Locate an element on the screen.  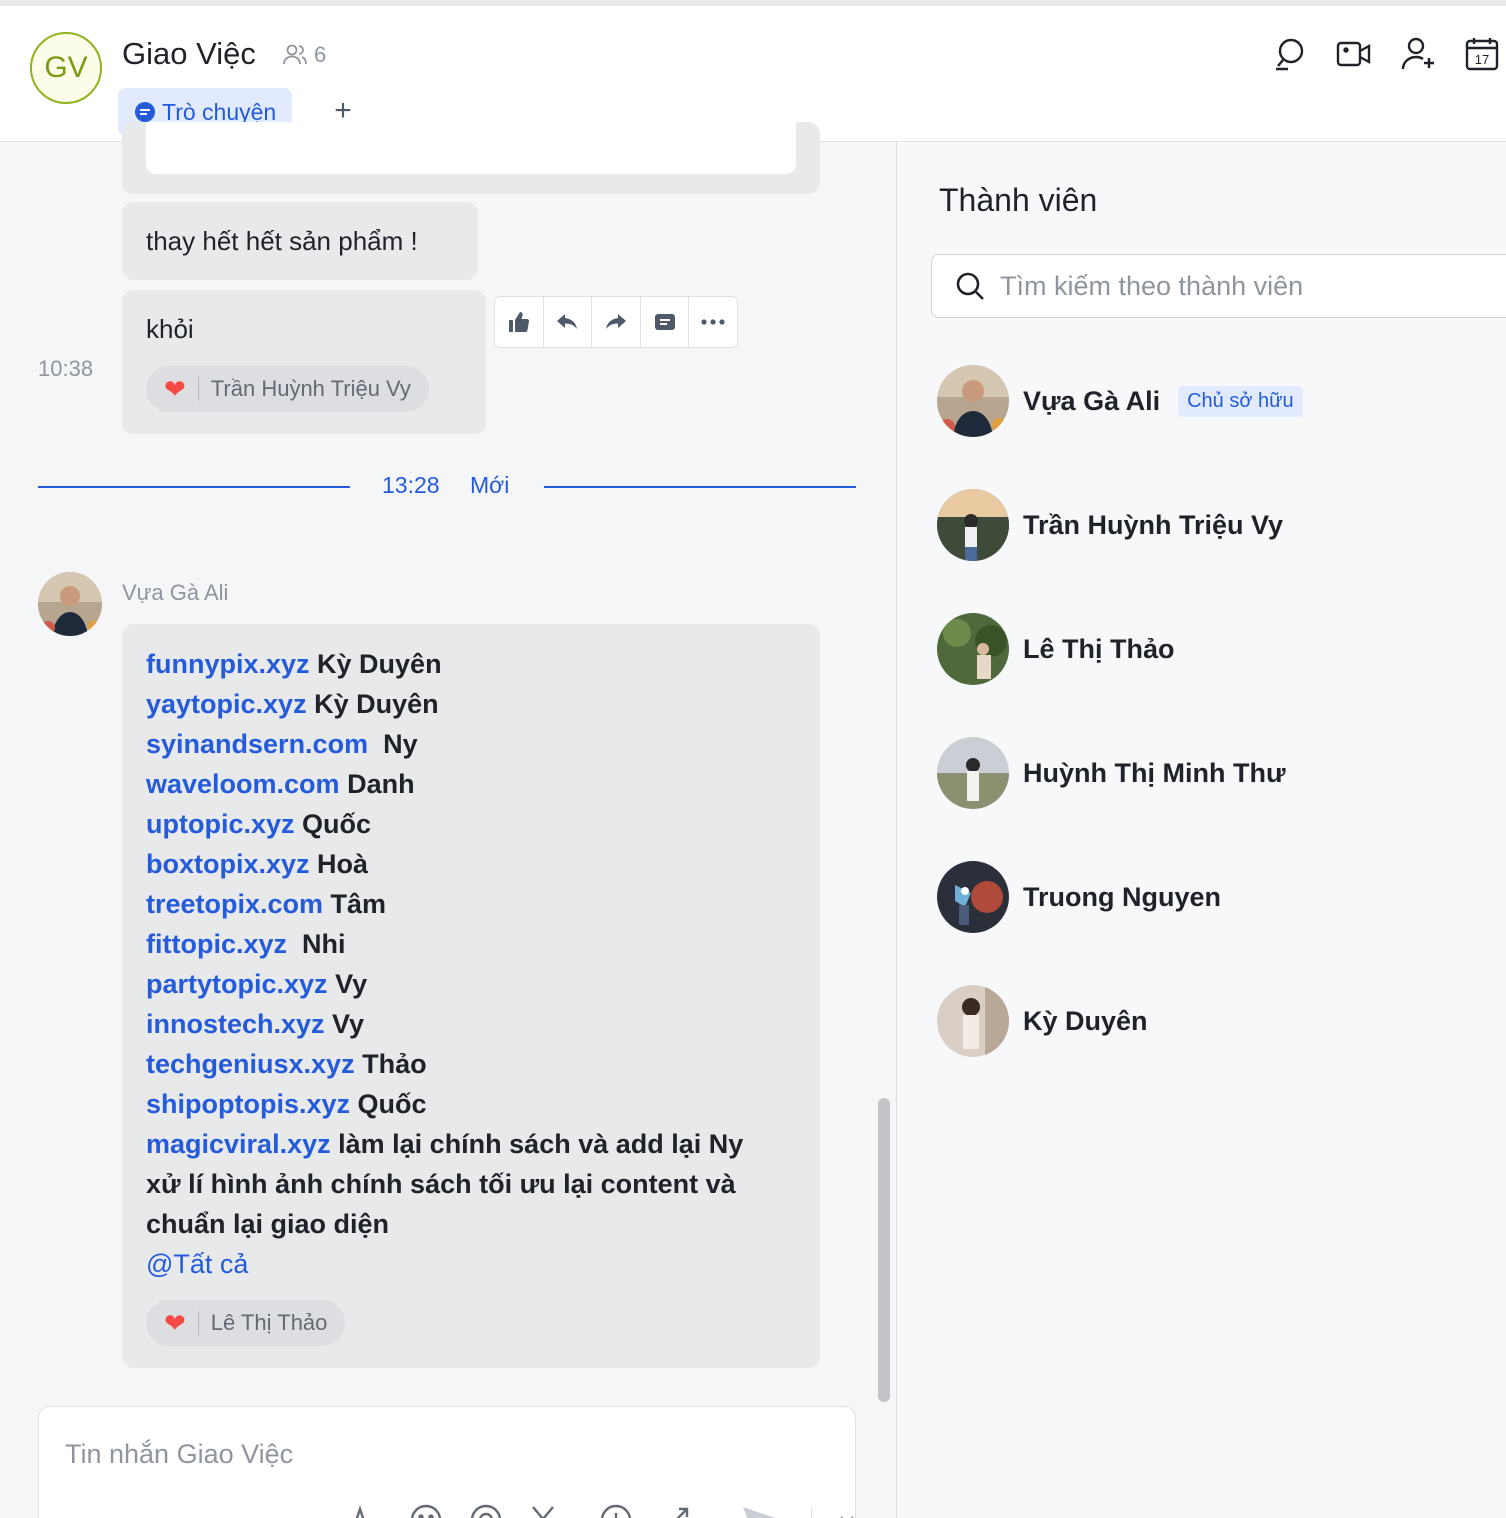
heart-icon: ❤ is located at coordinates (175, 1323).